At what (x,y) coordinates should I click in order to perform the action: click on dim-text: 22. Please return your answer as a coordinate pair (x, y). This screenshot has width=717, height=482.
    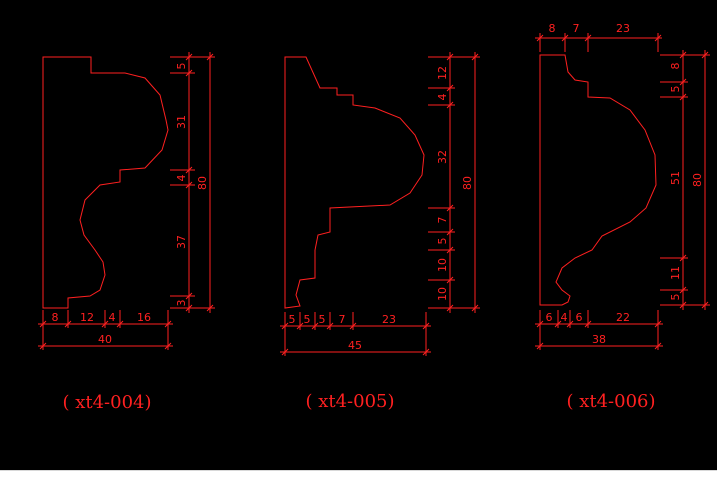
    Looking at the image, I should click on (623, 317).